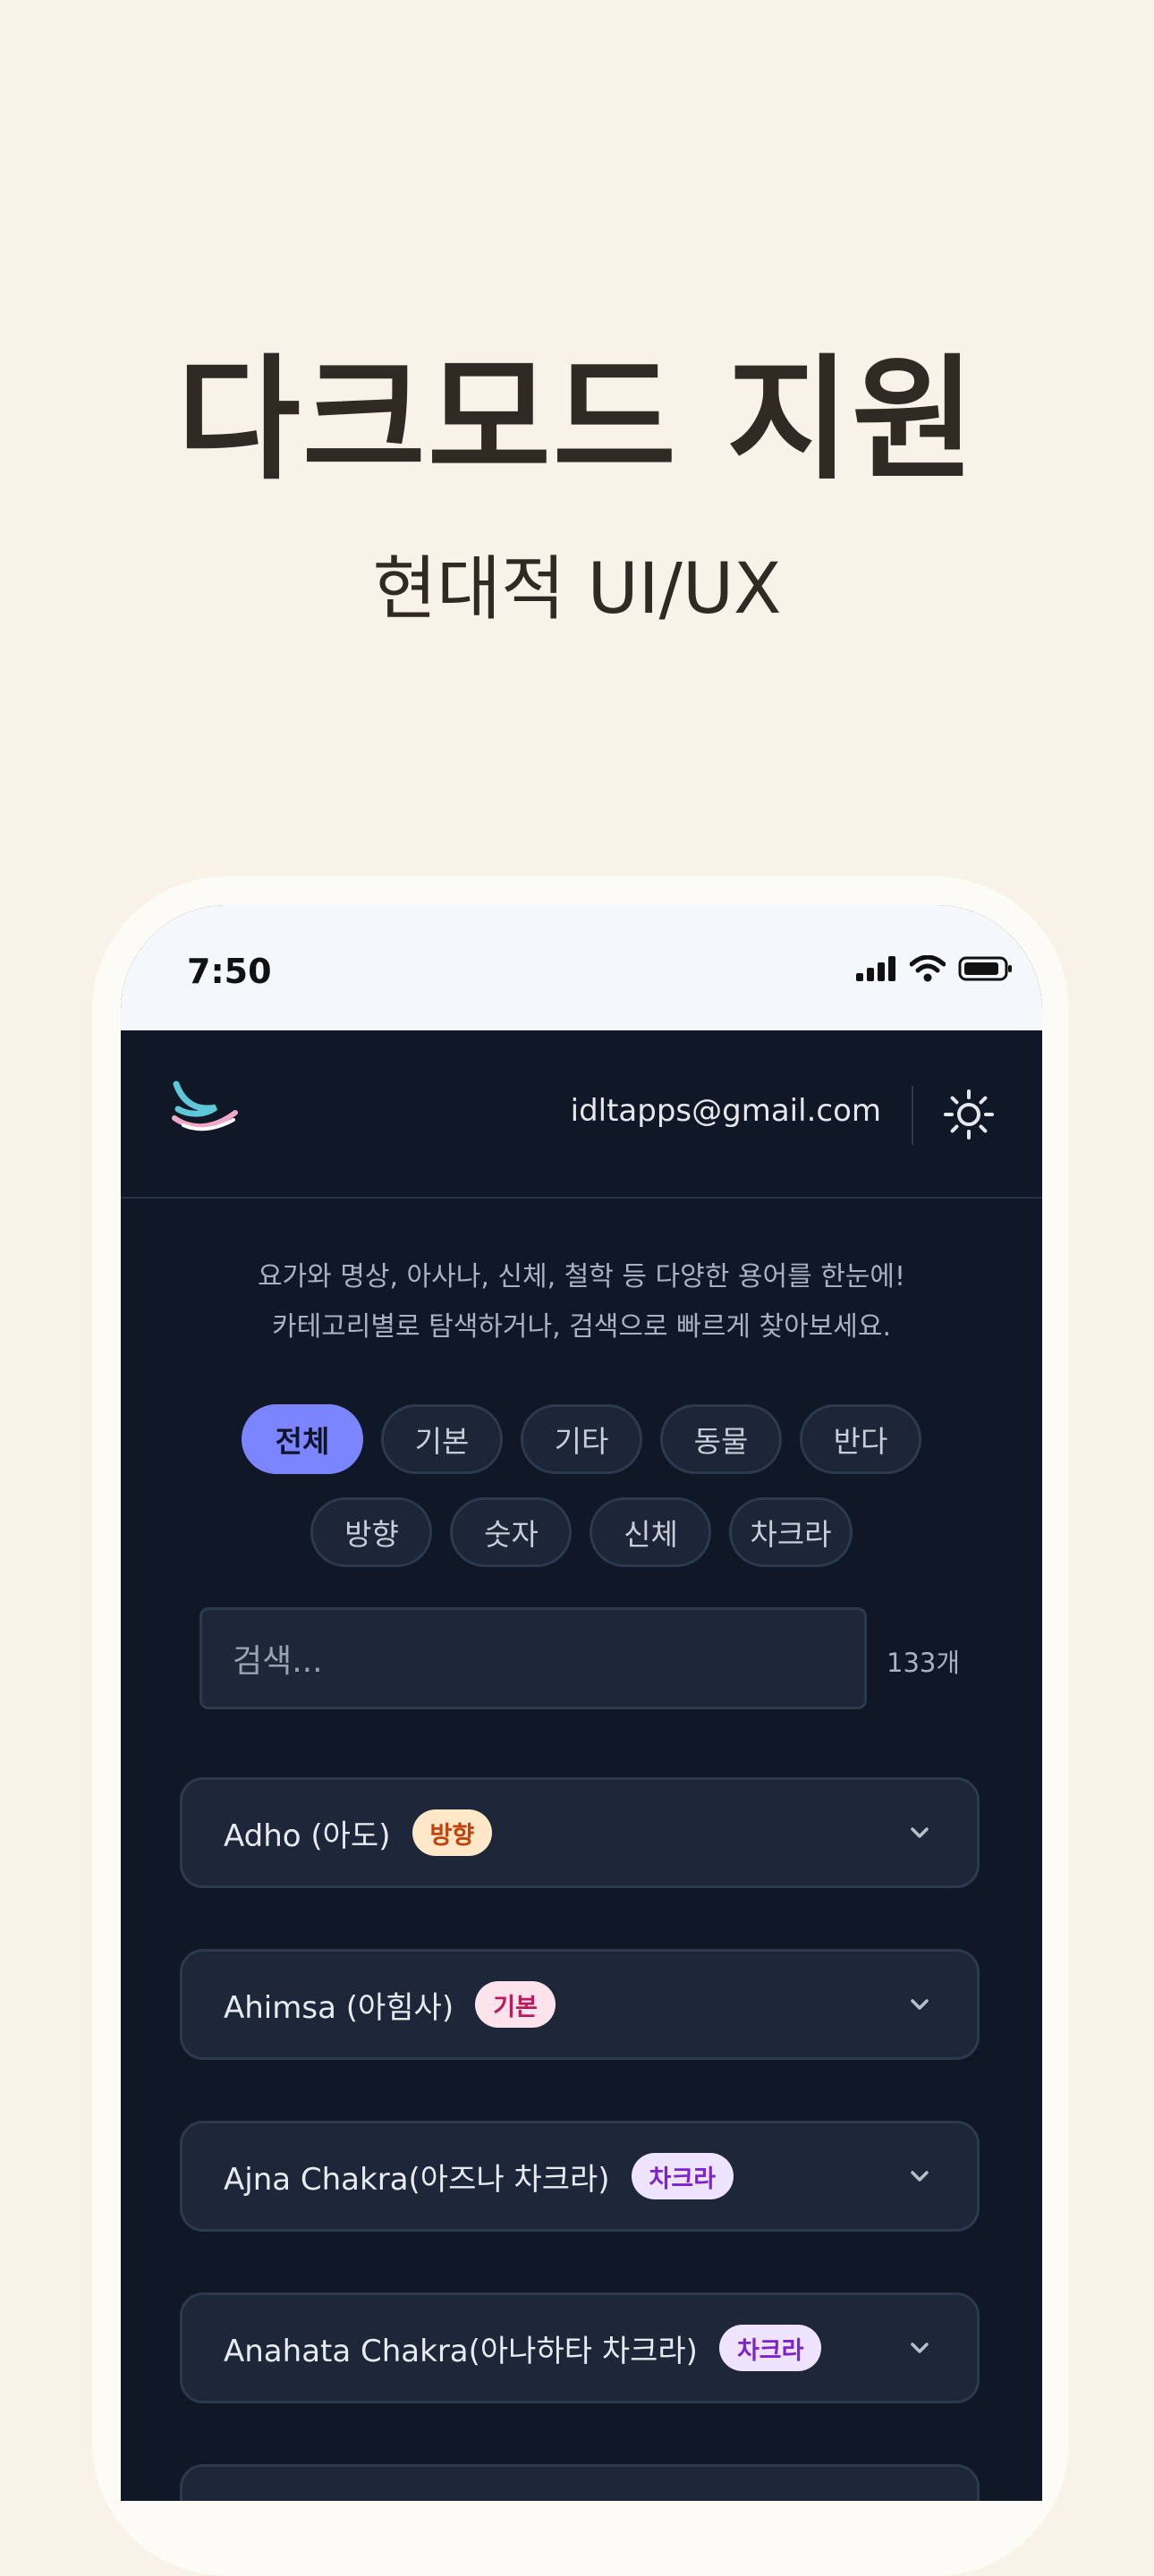 Image resolution: width=1154 pixels, height=2576 pixels. I want to click on category-chip-direction: 방향, so click(371, 1532).